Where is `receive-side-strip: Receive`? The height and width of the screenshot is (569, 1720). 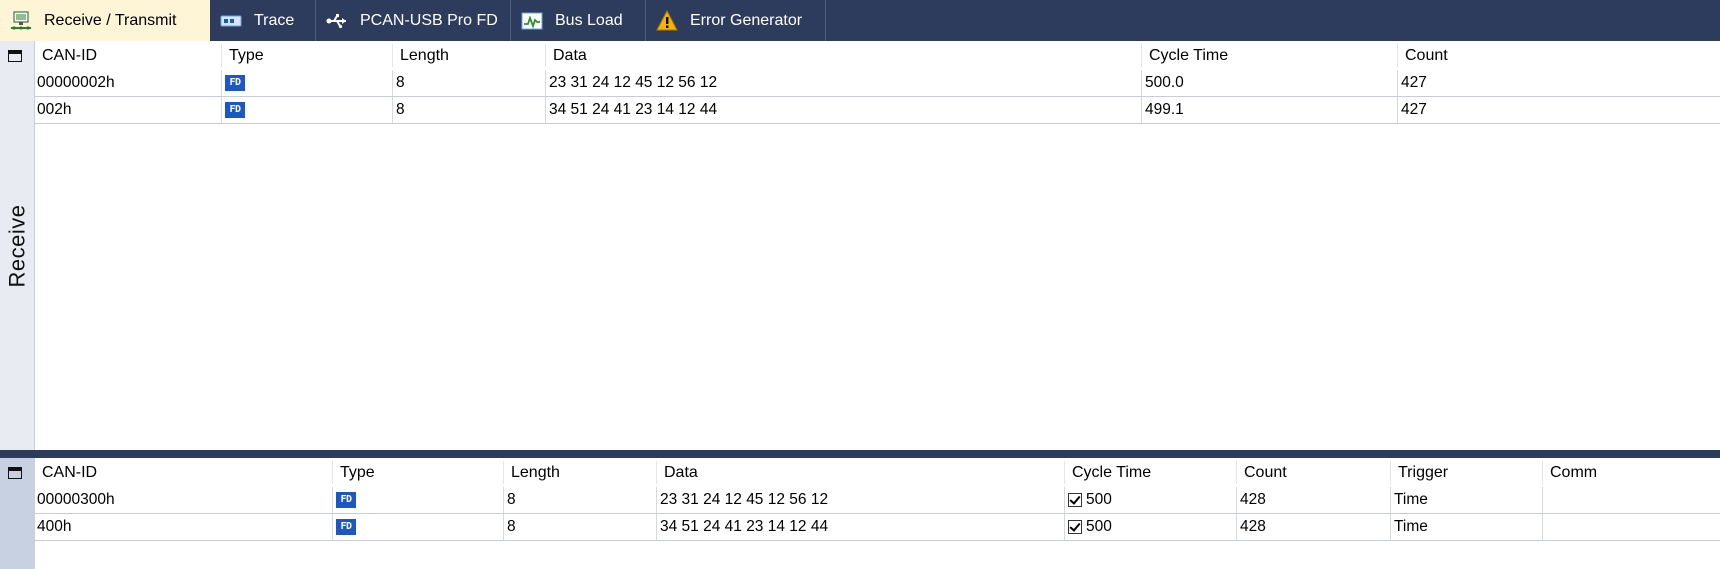 receive-side-strip: Receive is located at coordinates (17, 245).